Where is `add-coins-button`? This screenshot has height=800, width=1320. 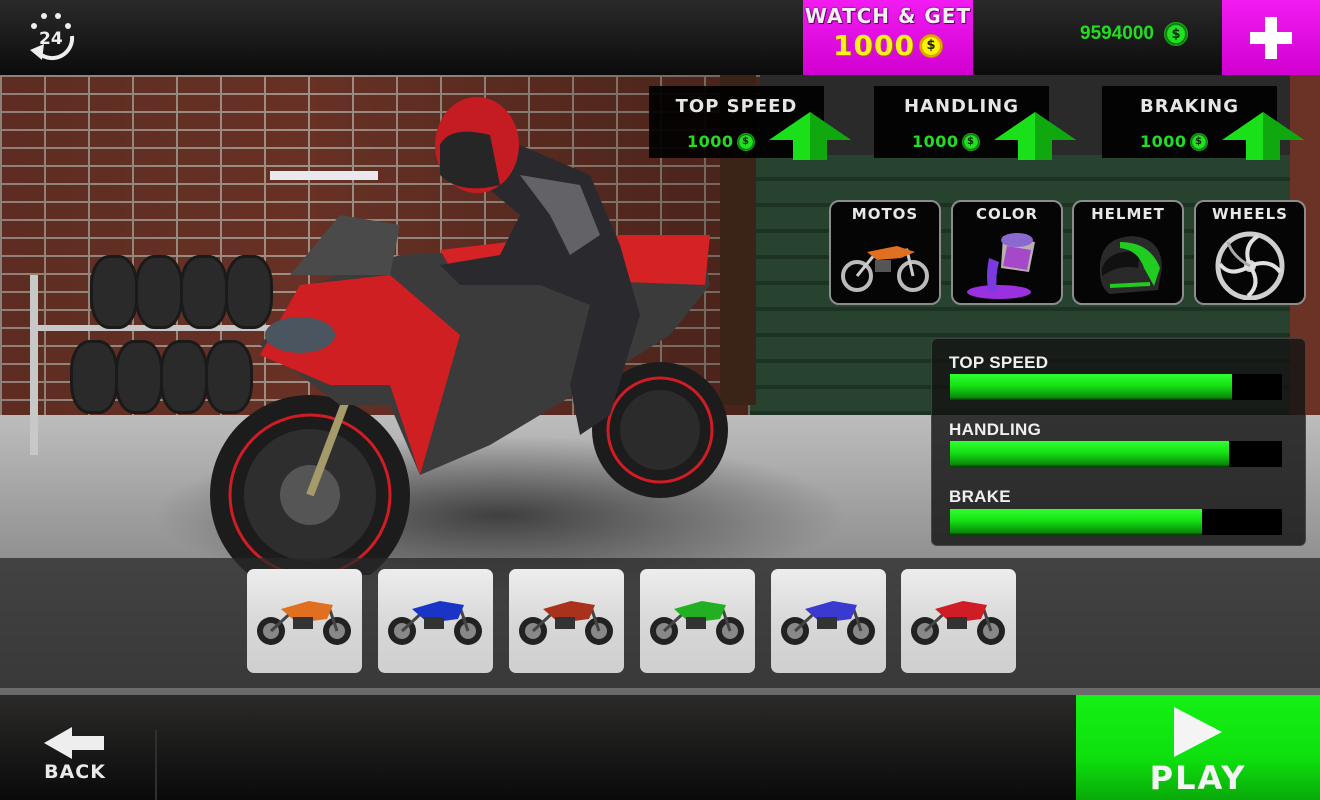
add-coins-button is located at coordinates (1271, 37).